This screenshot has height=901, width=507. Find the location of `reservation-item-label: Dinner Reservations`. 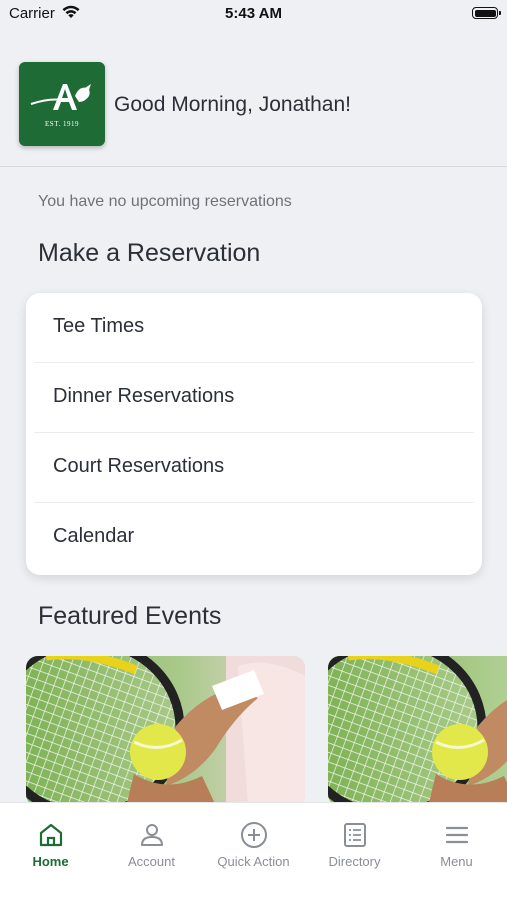

reservation-item-label: Dinner Reservations is located at coordinates (144, 396).